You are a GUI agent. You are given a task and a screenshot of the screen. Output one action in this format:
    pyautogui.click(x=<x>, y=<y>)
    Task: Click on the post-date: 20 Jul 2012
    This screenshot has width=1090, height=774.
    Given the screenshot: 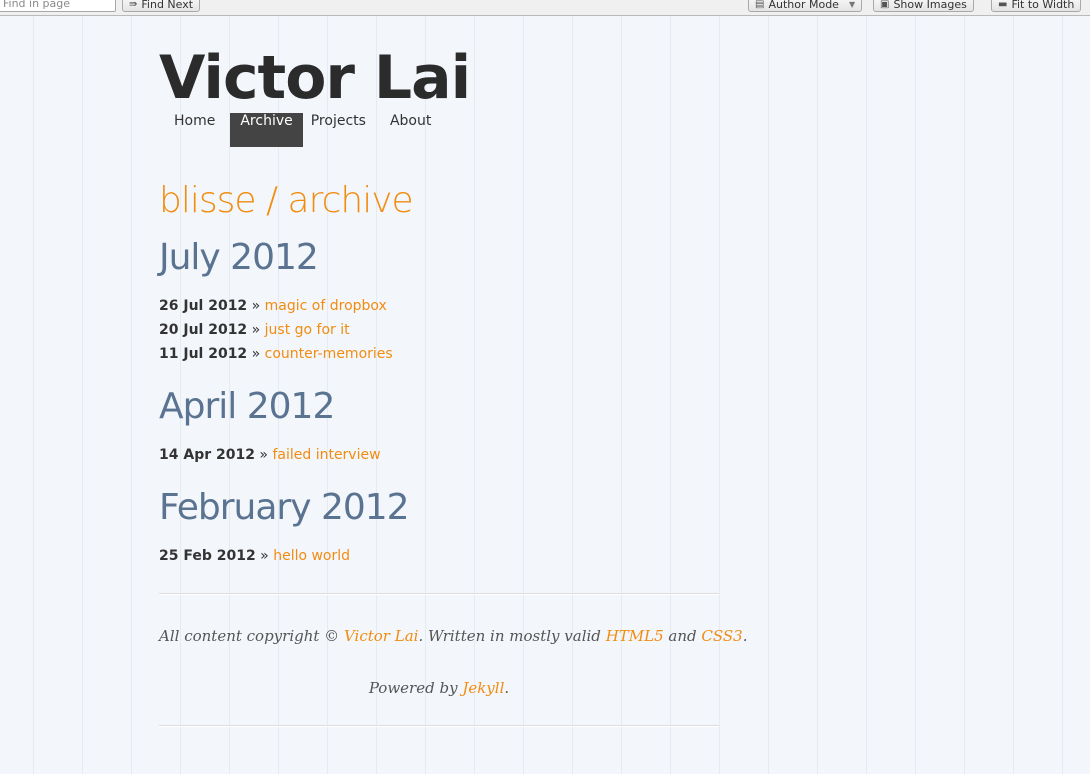 What is the action you would take?
    pyautogui.click(x=203, y=330)
    